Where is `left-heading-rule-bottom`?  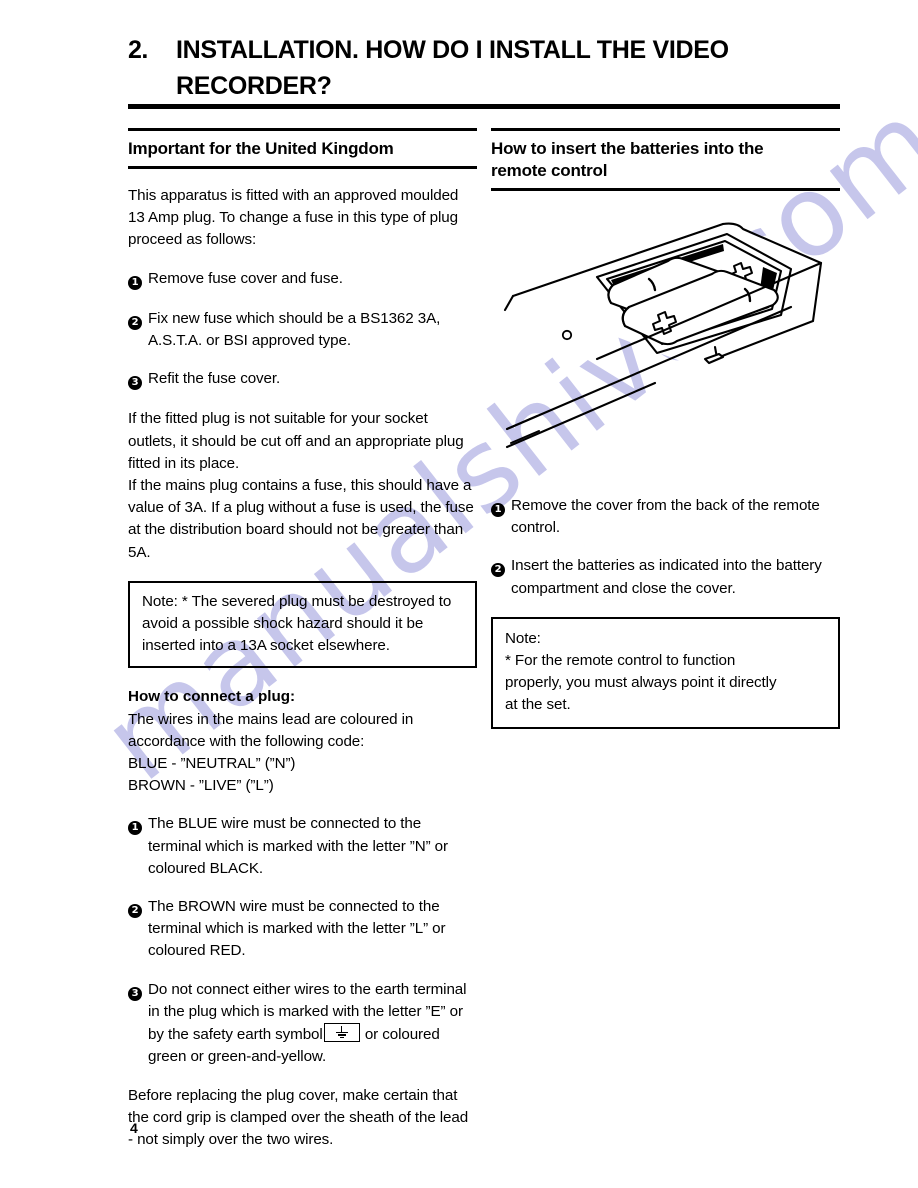 left-heading-rule-bottom is located at coordinates (302, 167).